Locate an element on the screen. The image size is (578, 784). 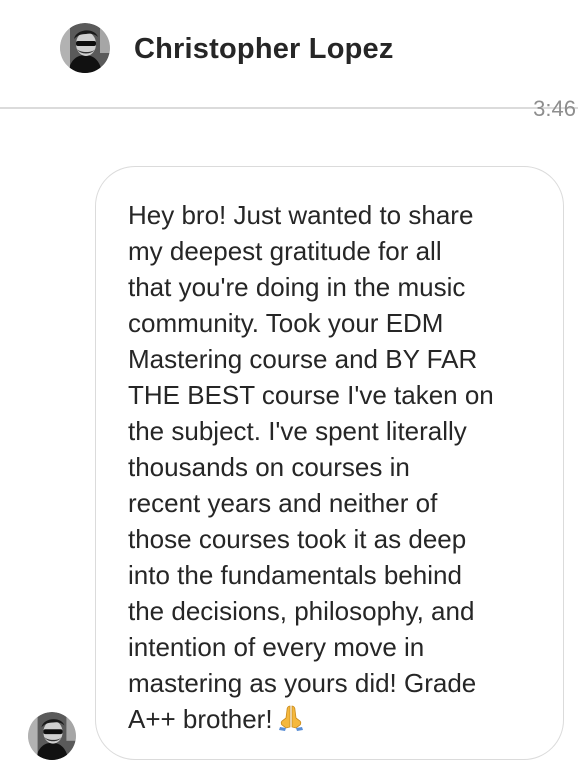
contact-name: Christopher Lopez is located at coordinates (264, 49).